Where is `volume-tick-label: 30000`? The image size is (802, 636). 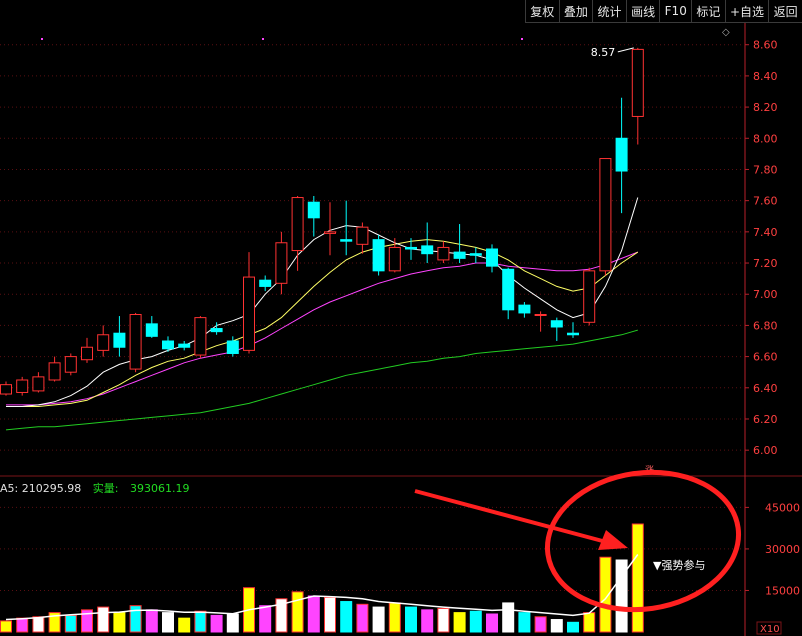
volume-tick-label: 30000 is located at coordinates (782, 549).